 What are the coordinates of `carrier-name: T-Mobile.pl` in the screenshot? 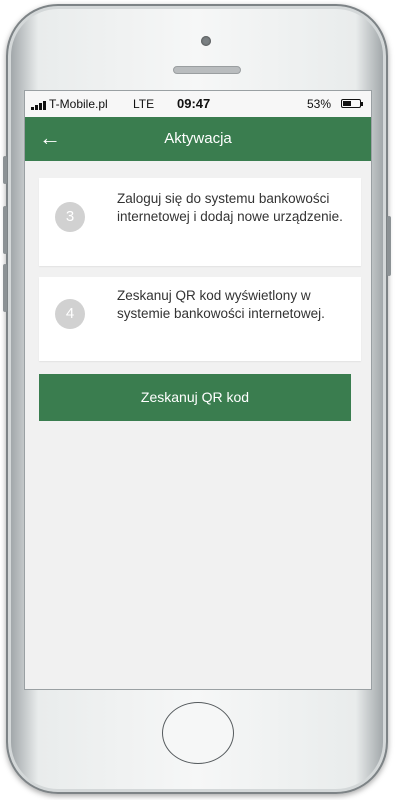 It's located at (78, 104).